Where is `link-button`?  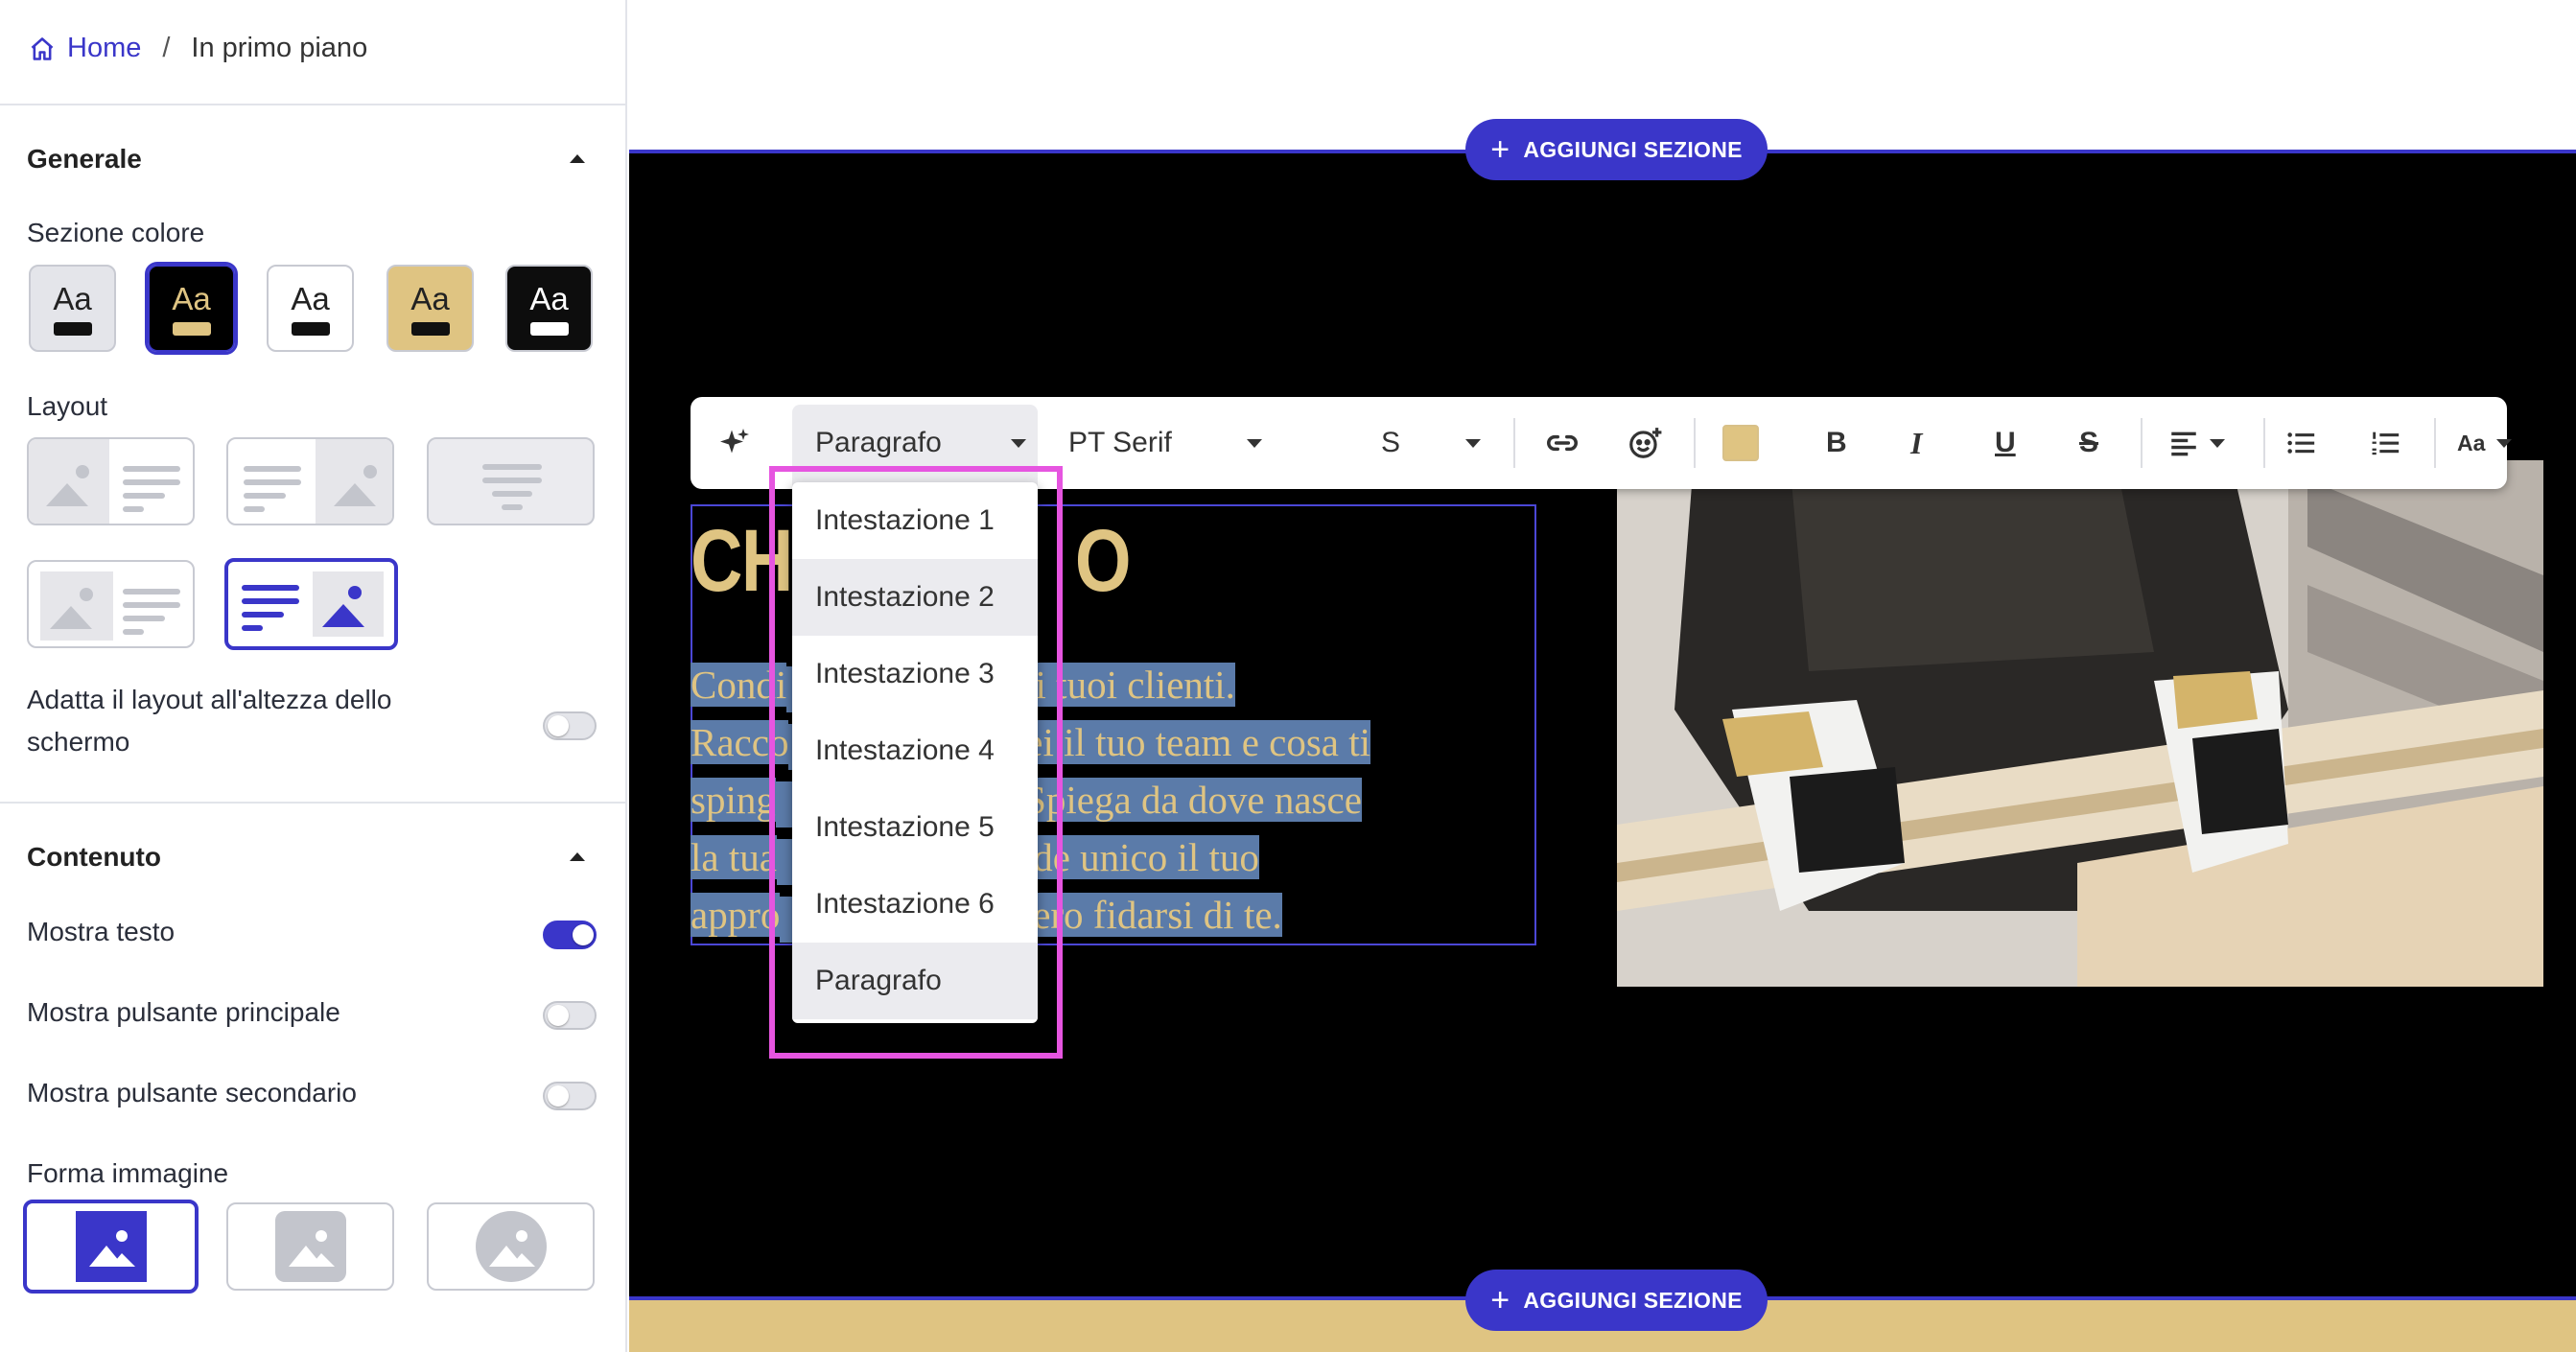 link-button is located at coordinates (1562, 443).